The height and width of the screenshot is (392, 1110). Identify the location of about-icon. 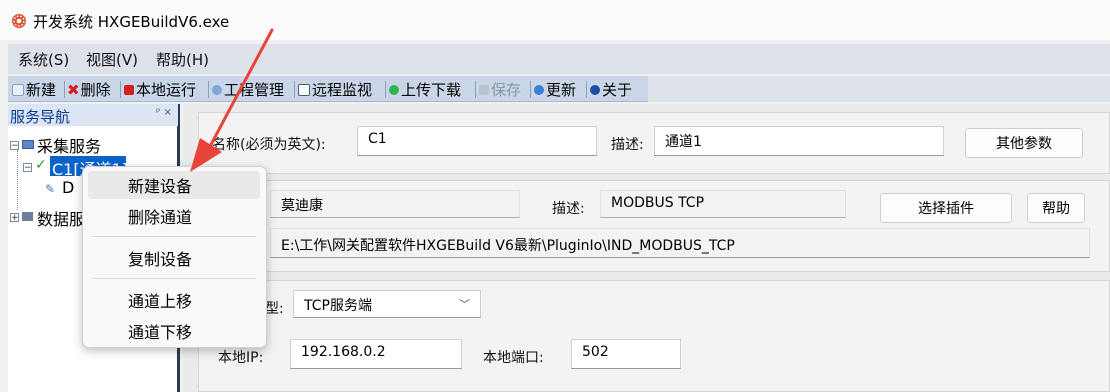
(595, 89).